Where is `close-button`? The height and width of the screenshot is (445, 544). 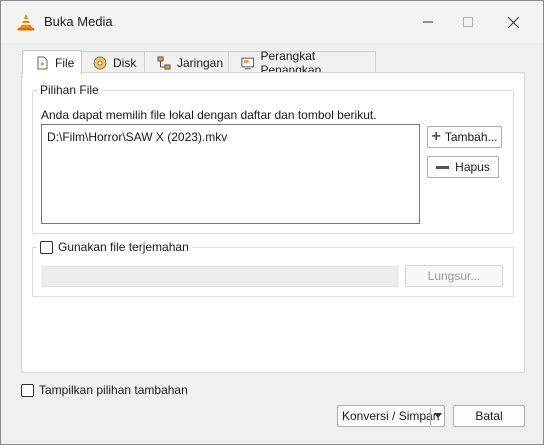
close-button is located at coordinates (513, 22).